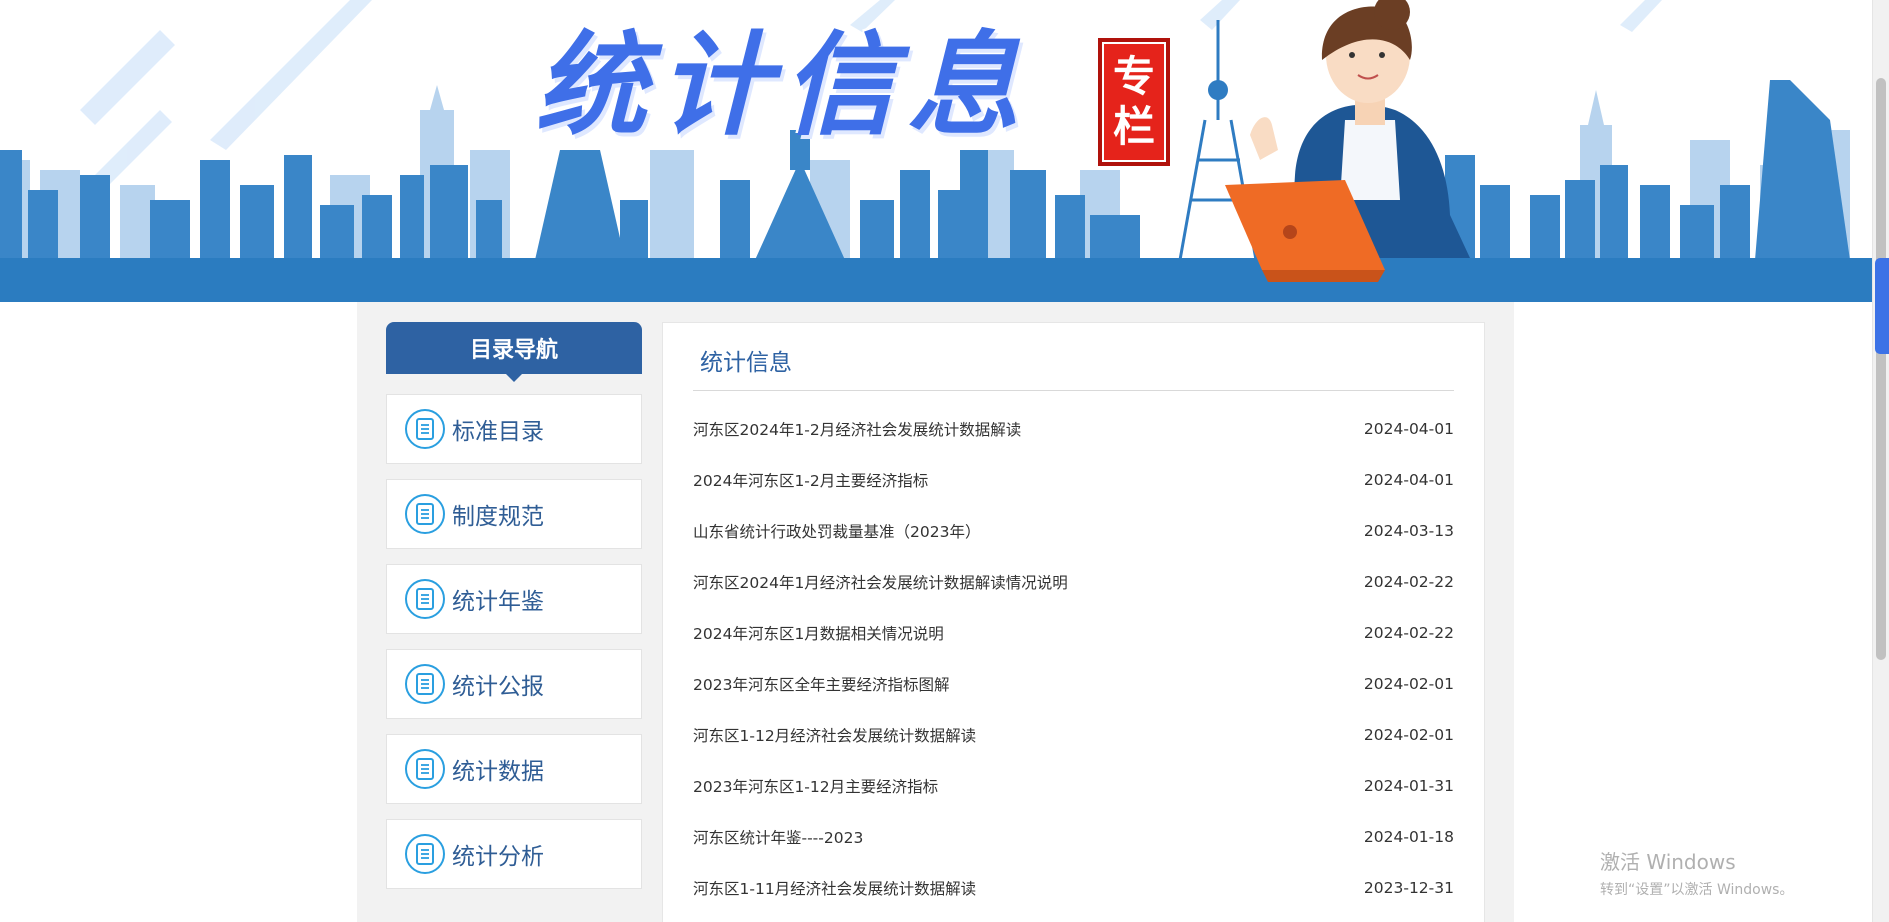 The height and width of the screenshot is (922, 1889). I want to click on article-link: 2023年河东区全年主要经济指标图解, so click(821, 684).